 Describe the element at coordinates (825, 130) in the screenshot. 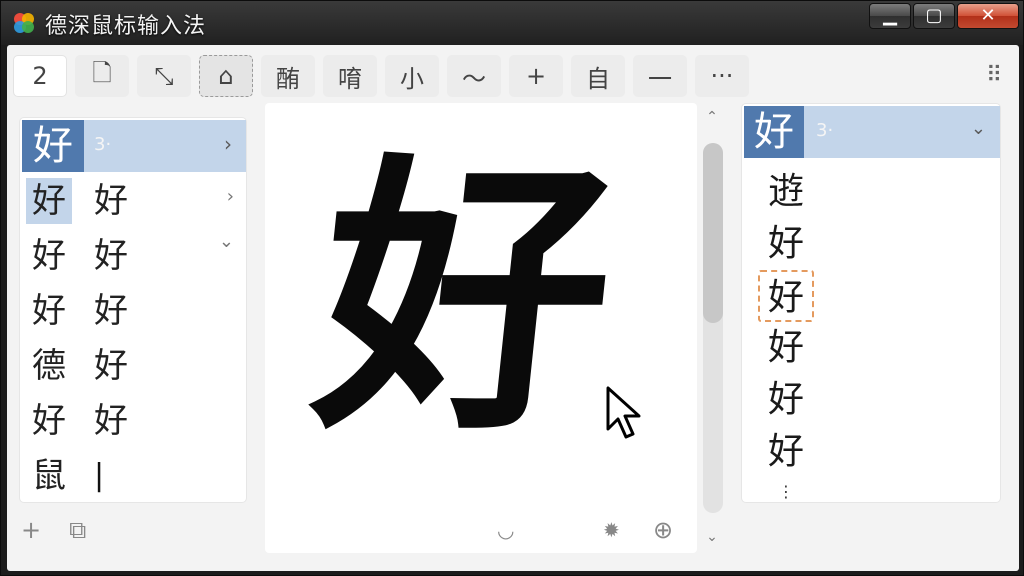

I see `right-candidate-count: 3·` at that location.